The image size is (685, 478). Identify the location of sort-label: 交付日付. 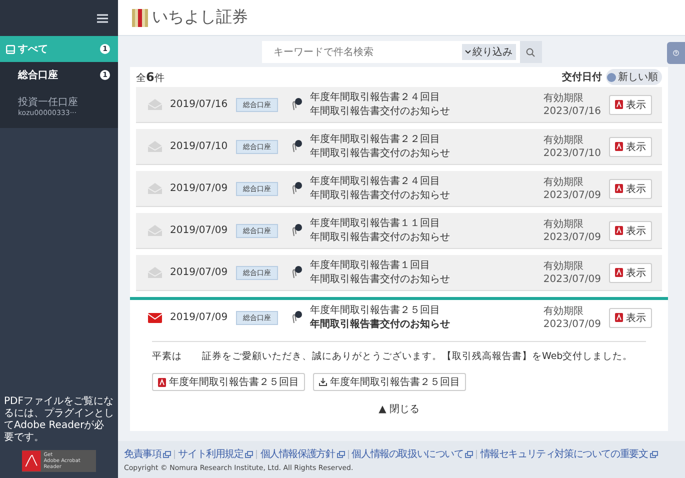
(582, 77).